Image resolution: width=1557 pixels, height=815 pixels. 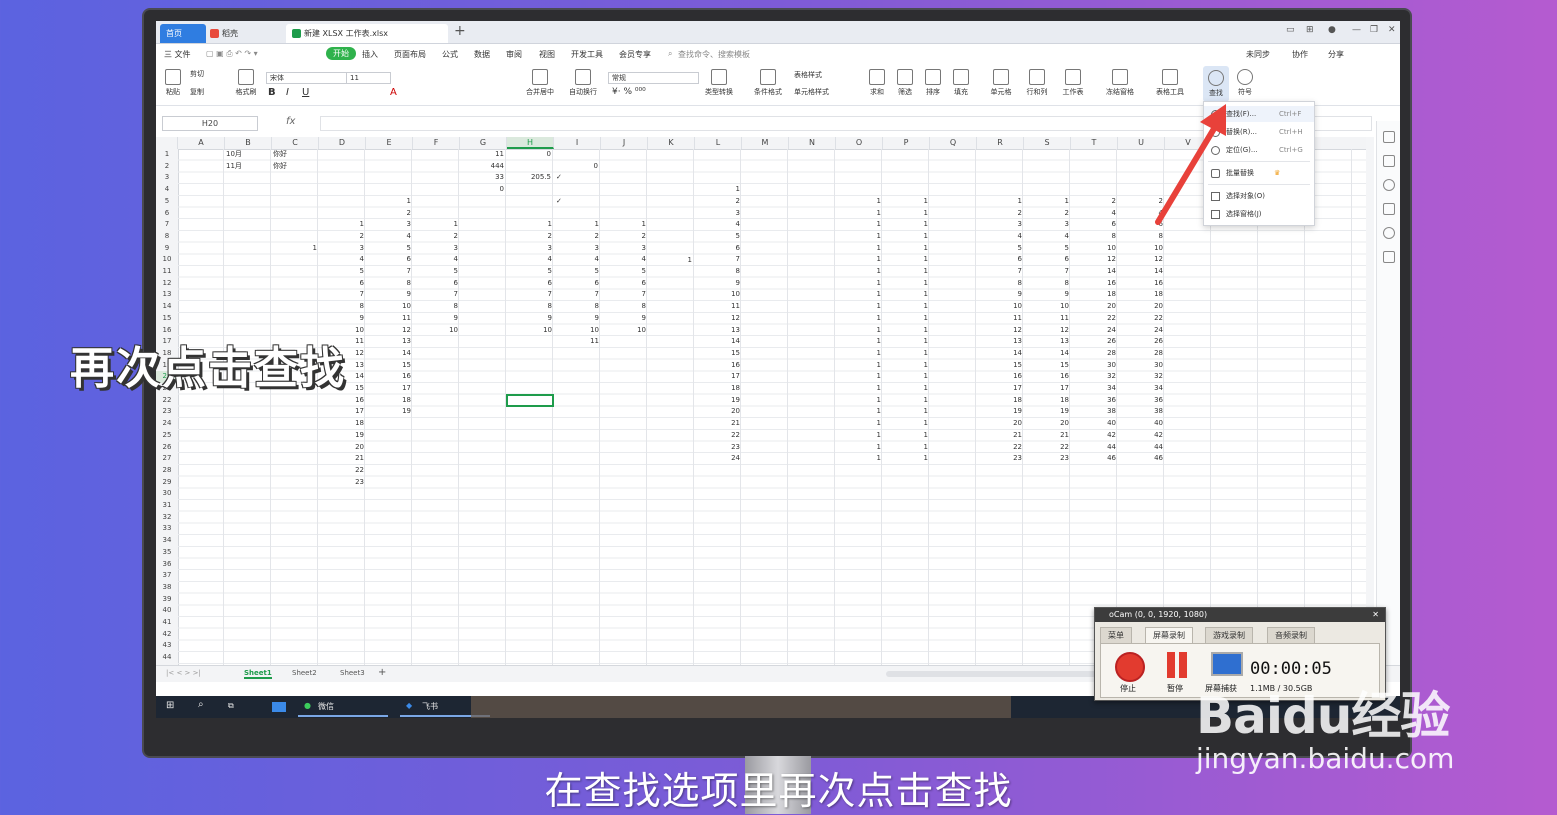 What do you see at coordinates (1158, 614) in the screenshot?
I see `ocam-title: oCam (0, 0, 1920, 1080)` at bounding box center [1158, 614].